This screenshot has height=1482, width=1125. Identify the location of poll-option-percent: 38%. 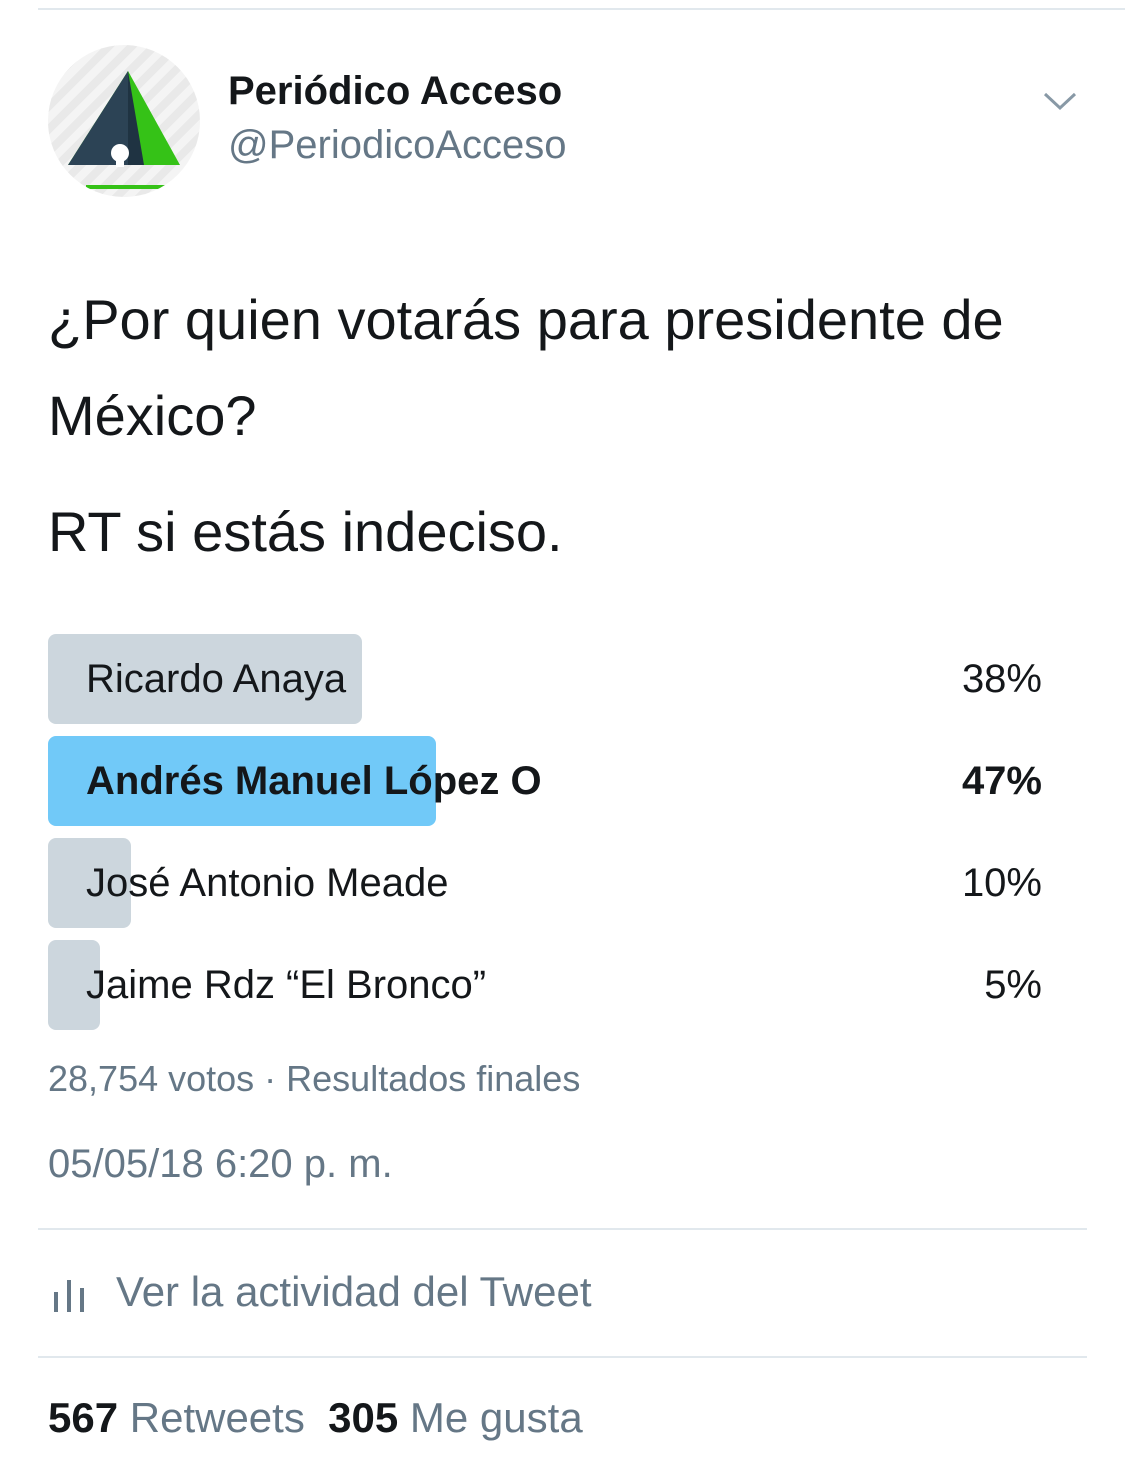
(1001, 679).